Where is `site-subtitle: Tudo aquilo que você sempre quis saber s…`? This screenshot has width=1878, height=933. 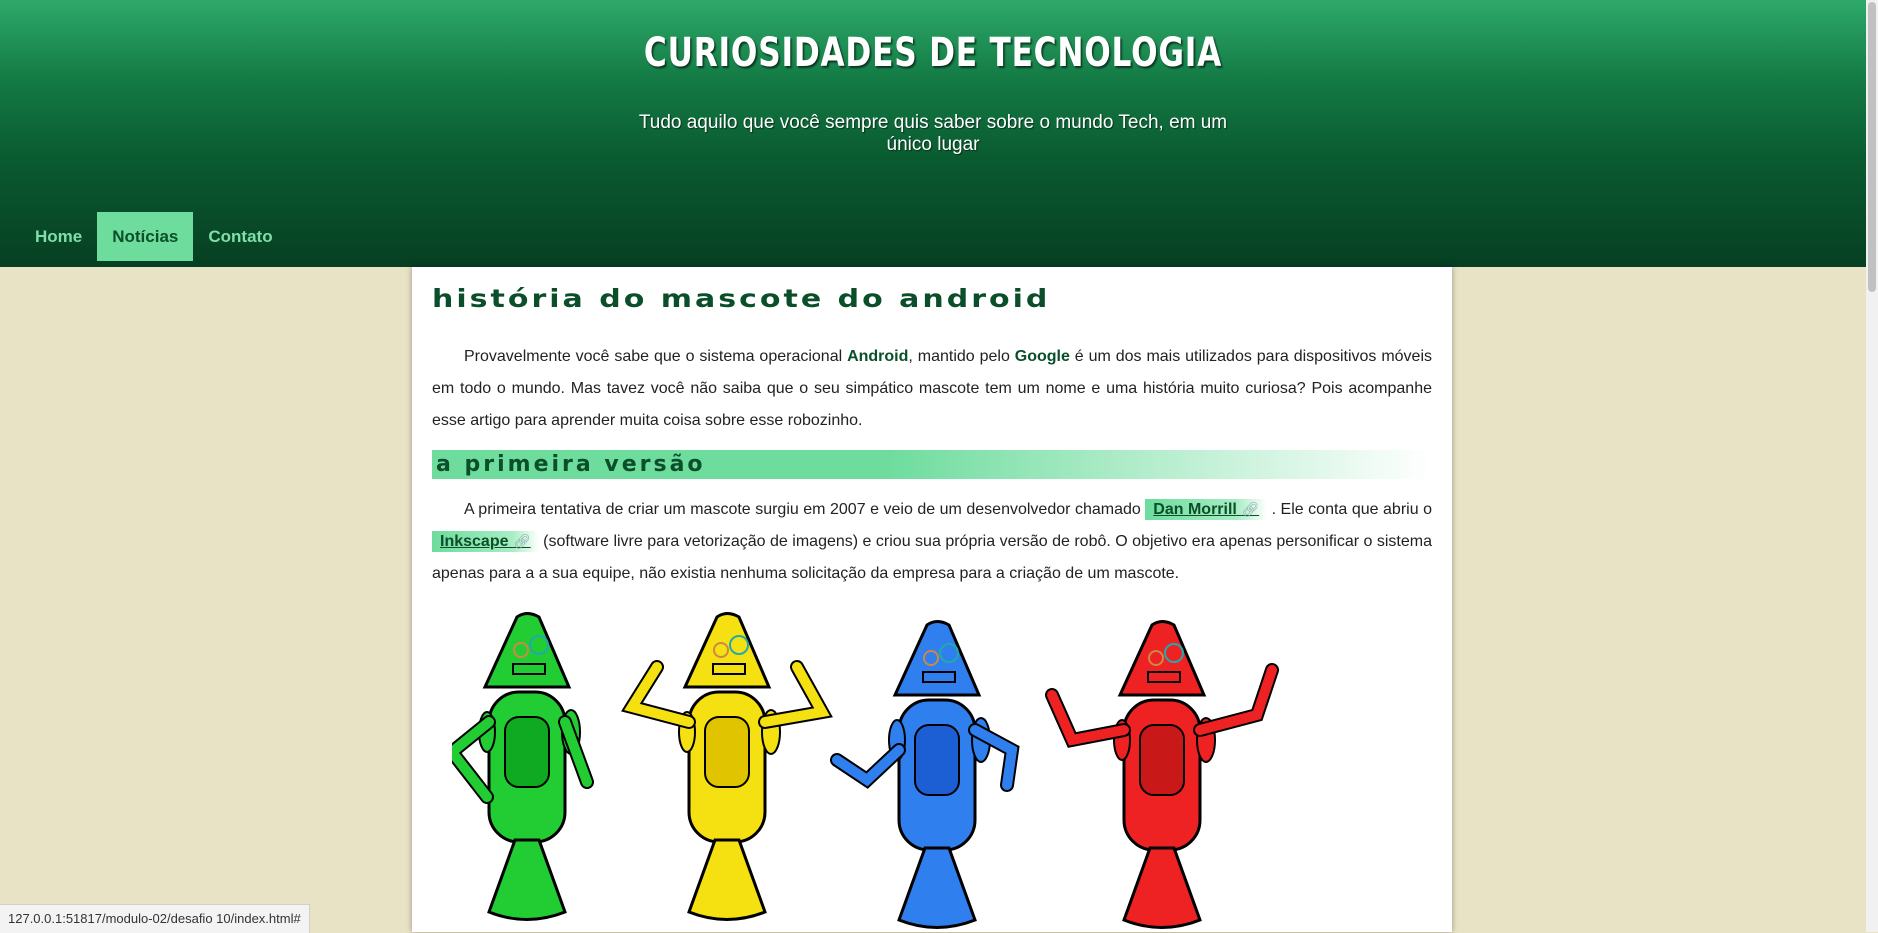
site-subtitle: Tudo aquilo que você sempre quis saber s… is located at coordinates (933, 133).